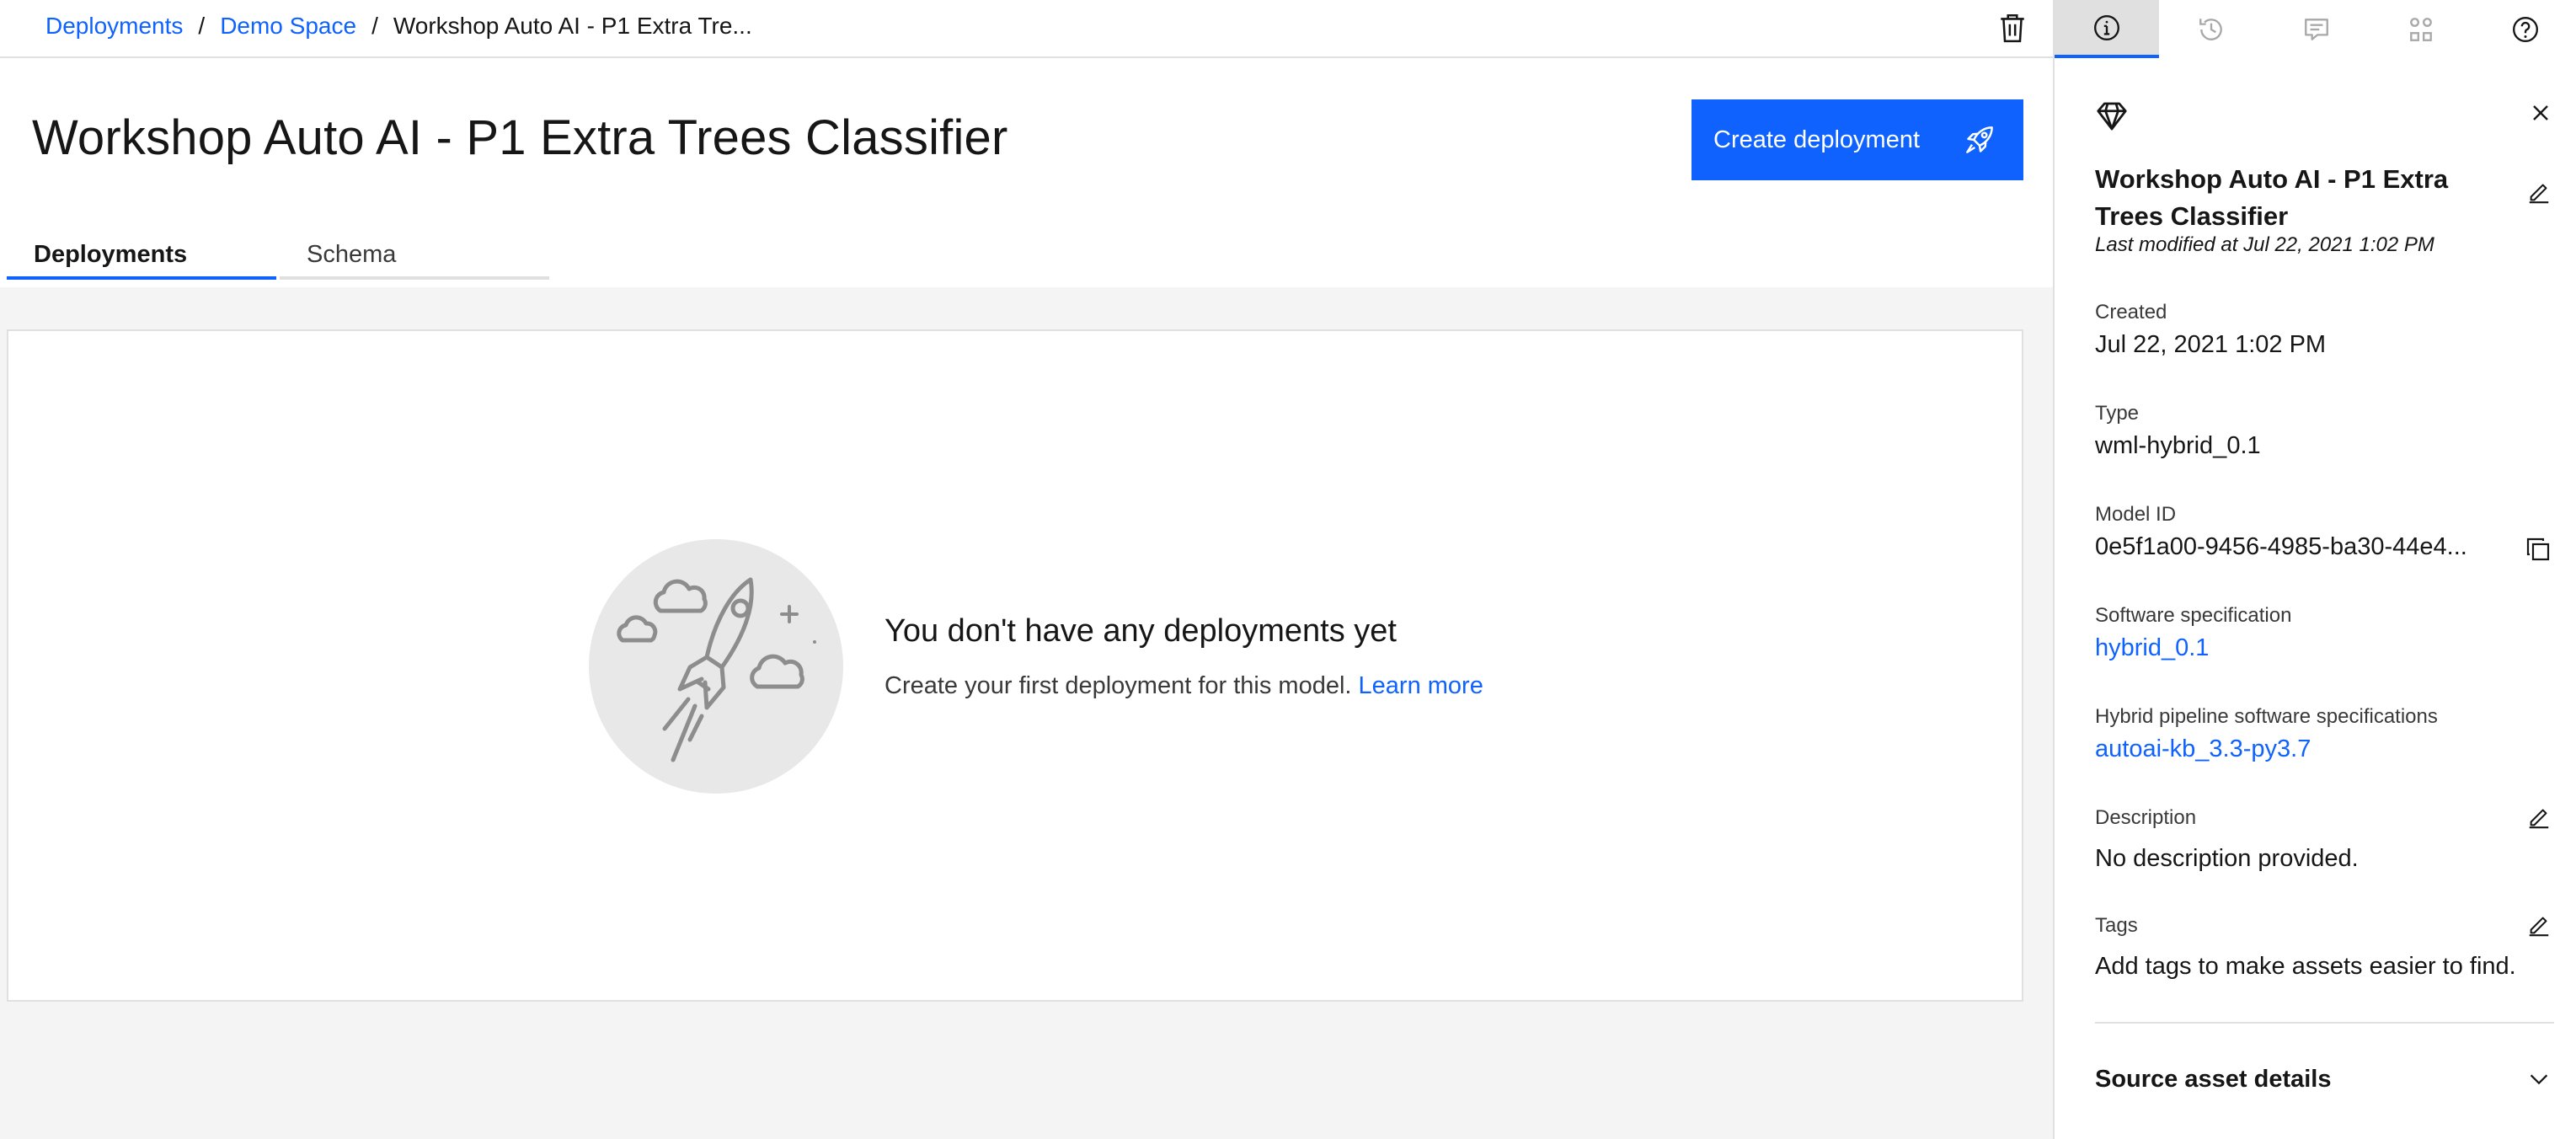 The width and height of the screenshot is (2576, 1139). What do you see at coordinates (716, 666) in the screenshot?
I see `rocket-illustration-icon` at bounding box center [716, 666].